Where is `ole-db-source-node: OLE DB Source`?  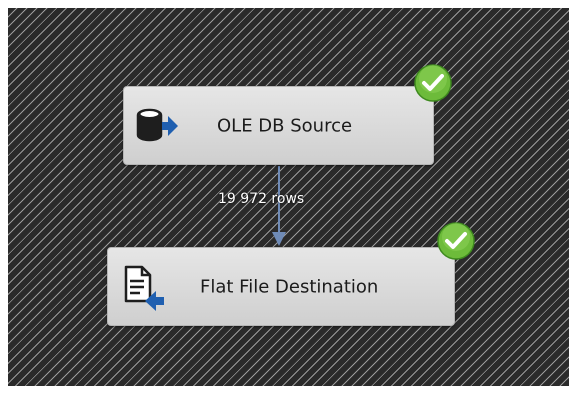 ole-db-source-node: OLE DB Source is located at coordinates (278, 125).